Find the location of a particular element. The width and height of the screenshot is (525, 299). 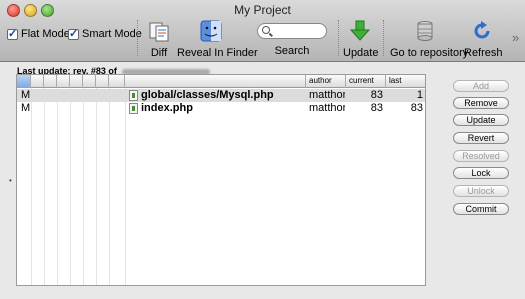

path-cell: global/classes/Mysql.php is located at coordinates (201, 95).